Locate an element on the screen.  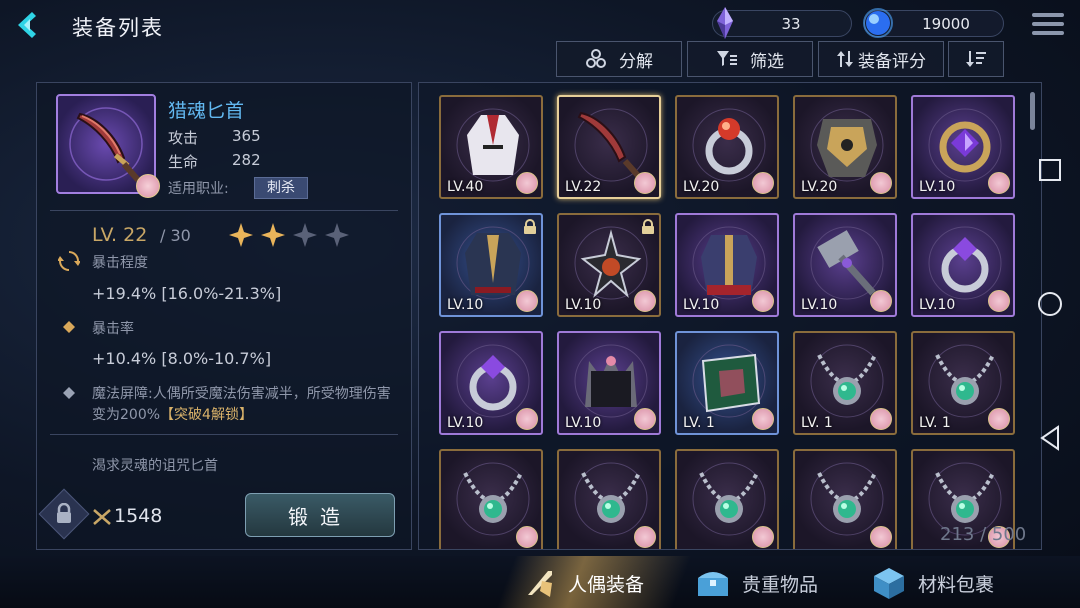
tab-materials: 材料包裹 is located at coordinates (932, 583).